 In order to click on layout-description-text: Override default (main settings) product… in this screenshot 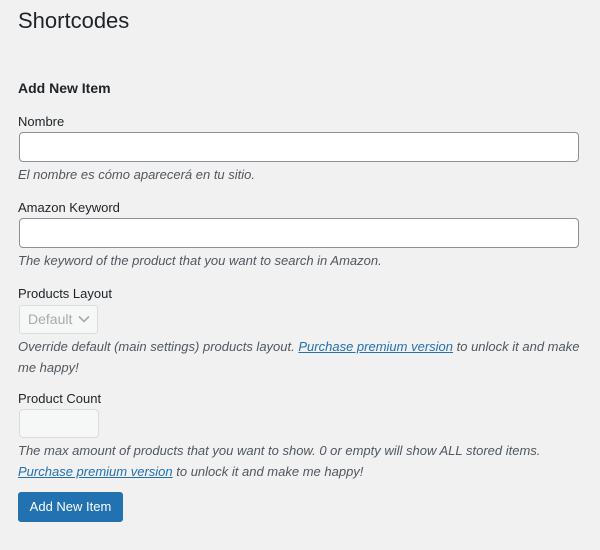, I will do `click(156, 346)`.